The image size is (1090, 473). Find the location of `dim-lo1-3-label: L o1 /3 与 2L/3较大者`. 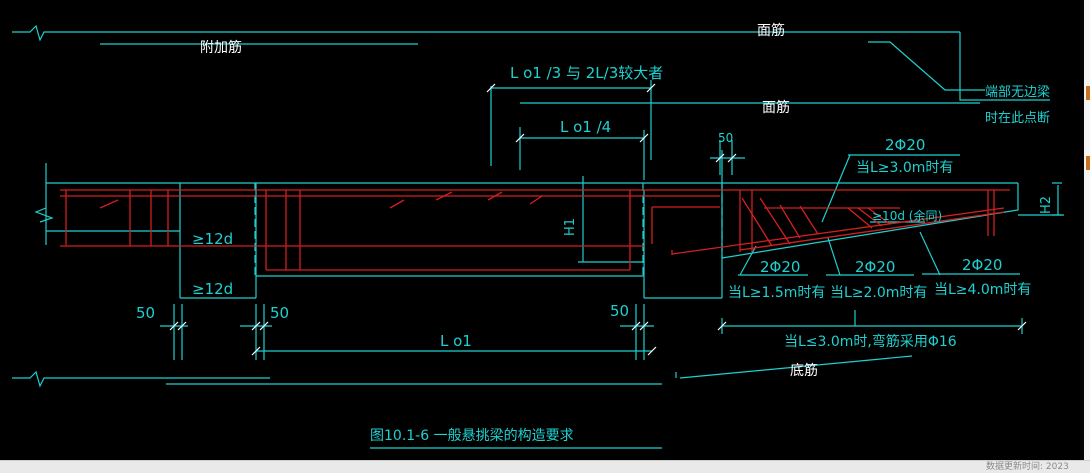

dim-lo1-3-label: L o1 /3 与 2L/3较大者 is located at coordinates (586, 73).